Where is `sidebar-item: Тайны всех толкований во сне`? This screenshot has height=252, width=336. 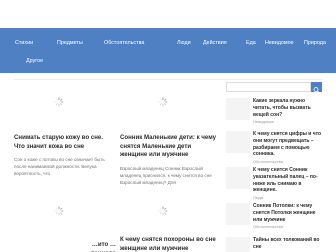 sidebar-item: Тайны всех толкований во сне is located at coordinates (274, 244).